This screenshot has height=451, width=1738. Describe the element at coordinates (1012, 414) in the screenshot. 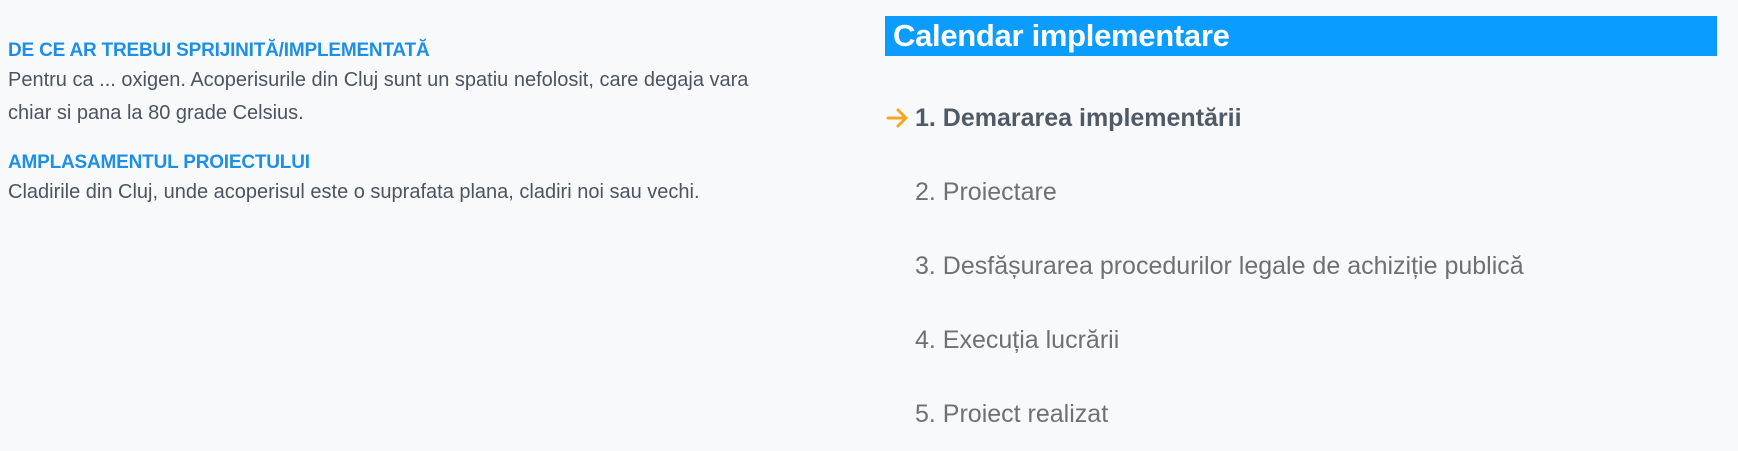

I see `calendar-step-label: 5. Proiect realizat` at that location.